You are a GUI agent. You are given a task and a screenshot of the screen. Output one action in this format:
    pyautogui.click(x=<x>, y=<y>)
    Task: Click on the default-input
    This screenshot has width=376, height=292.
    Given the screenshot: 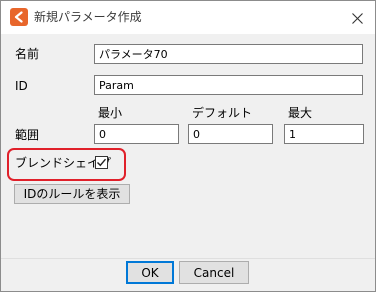 What is the action you would take?
    pyautogui.click(x=230, y=134)
    